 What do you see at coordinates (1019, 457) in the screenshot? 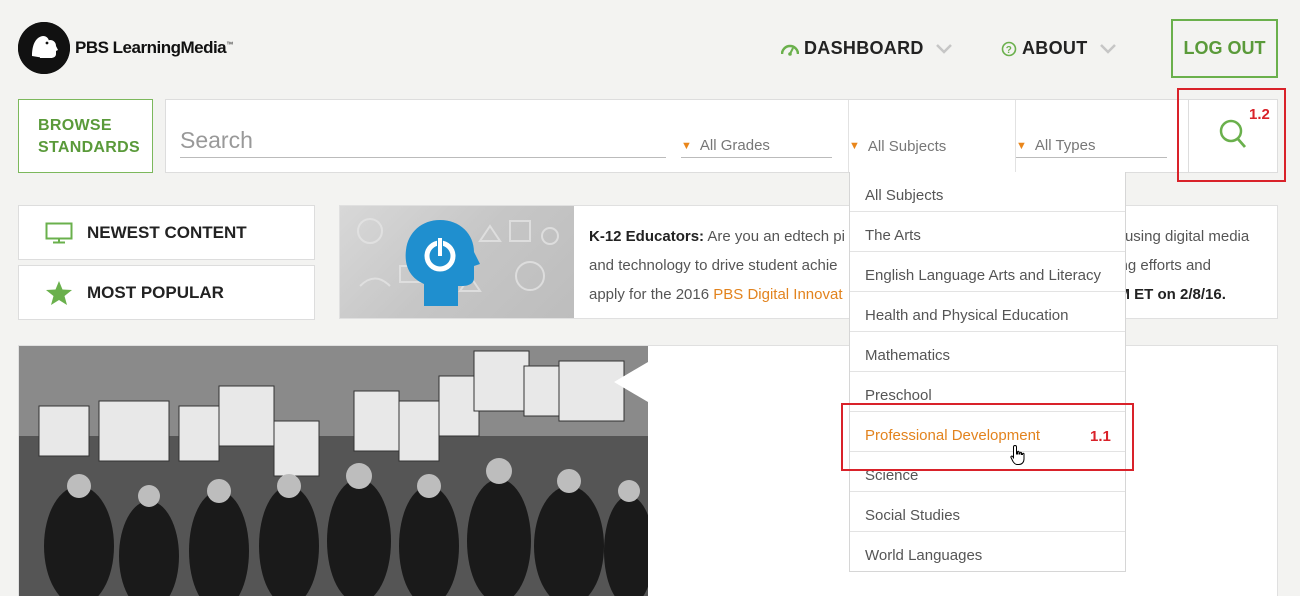
I see `hand-cursor-icon` at bounding box center [1019, 457].